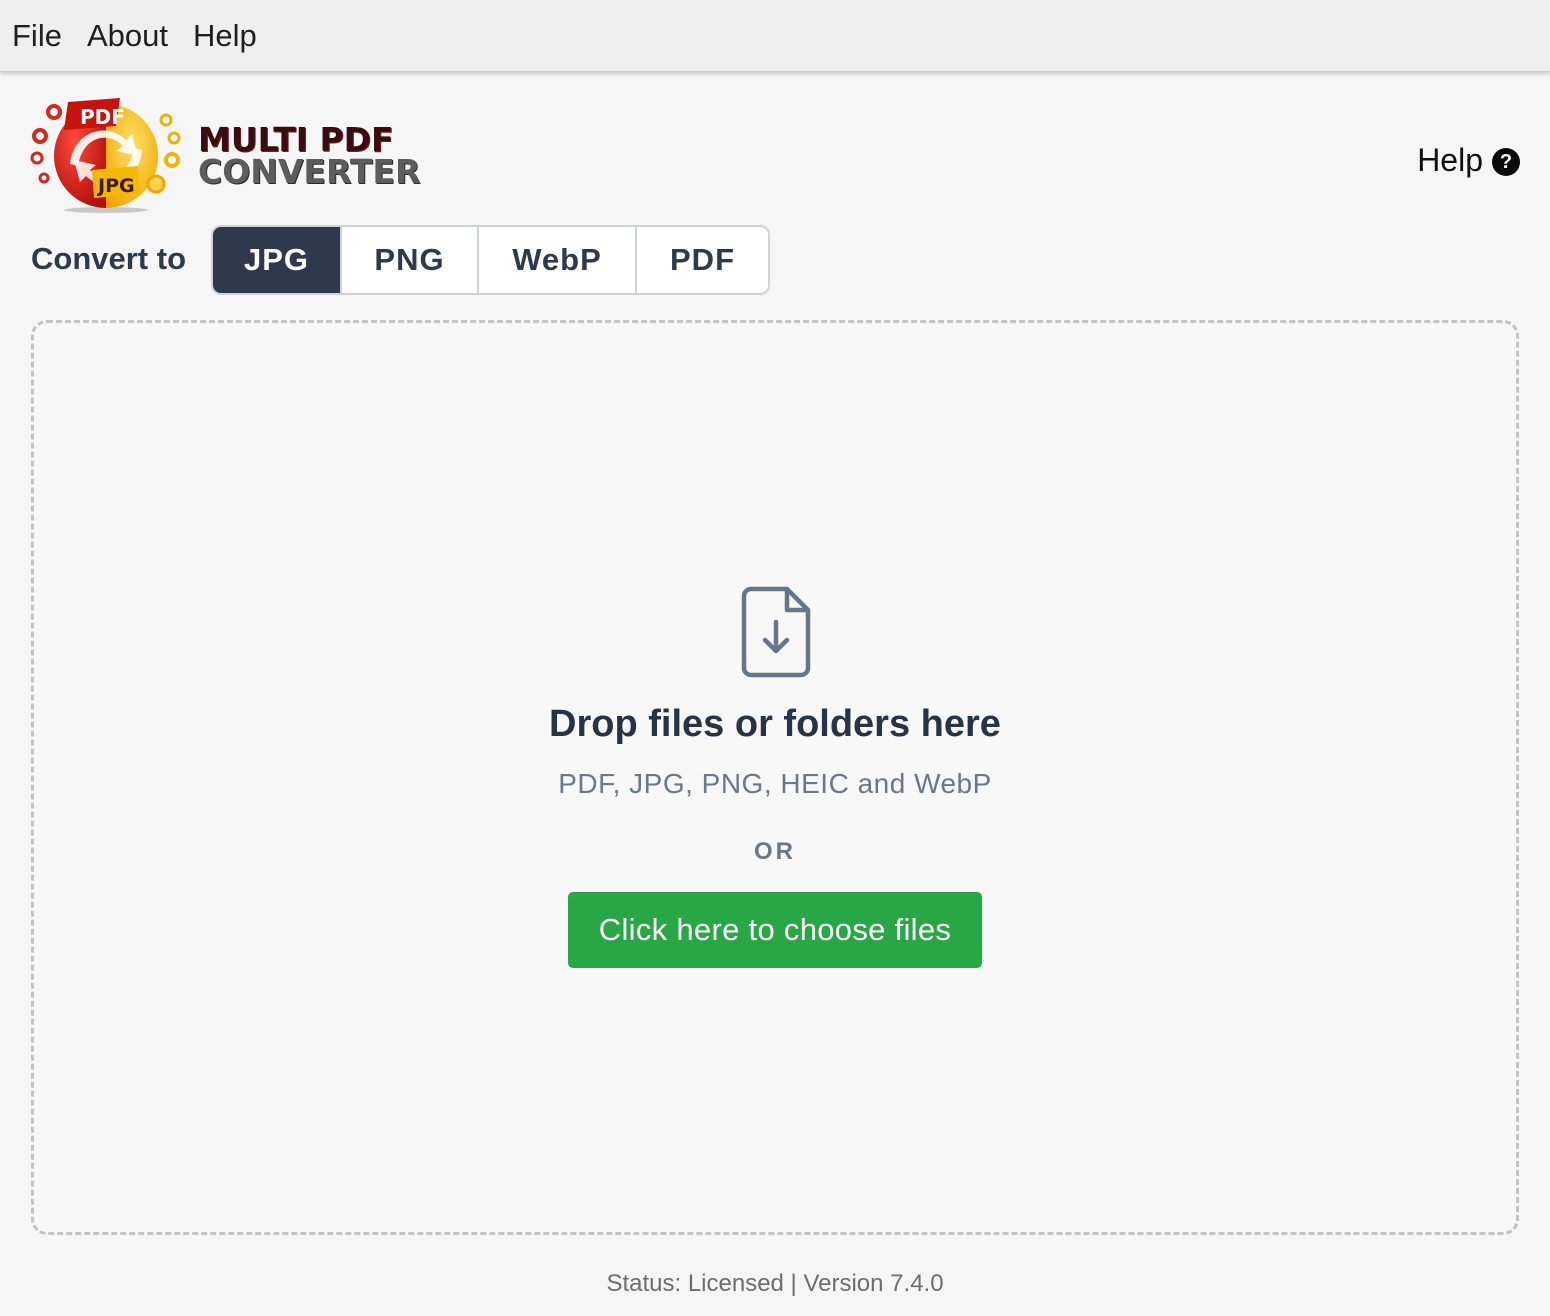 The image size is (1550, 1316). What do you see at coordinates (775, 1283) in the screenshot?
I see `status-footer: Status: Licensed | Version 7.4.0` at bounding box center [775, 1283].